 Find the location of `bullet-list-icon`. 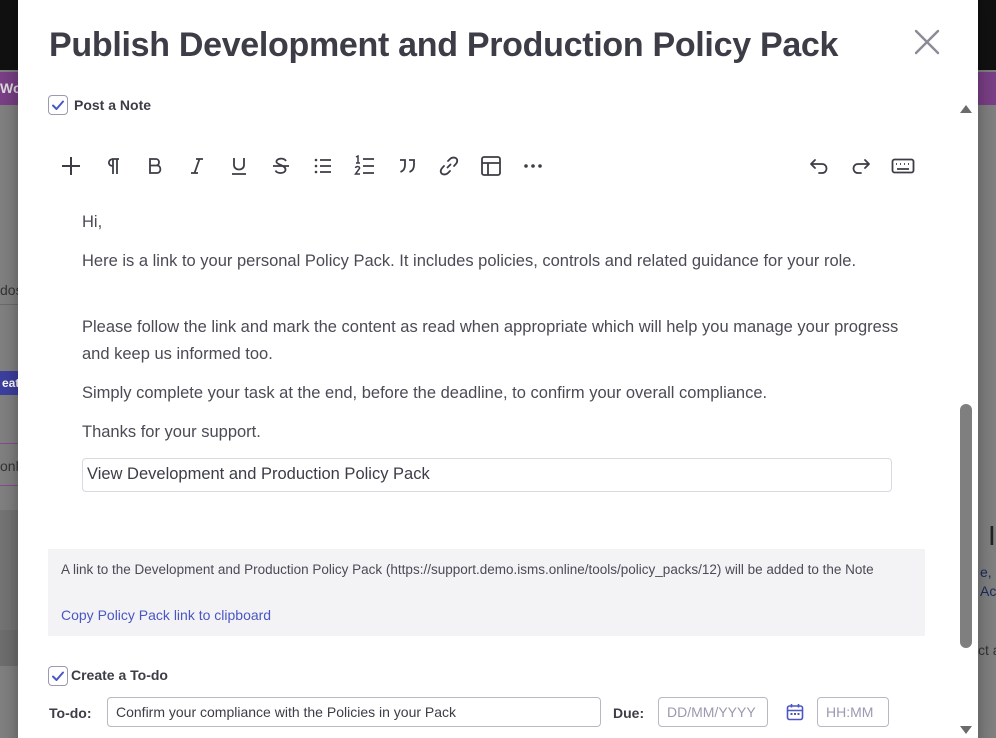

bullet-list-icon is located at coordinates (322, 166).